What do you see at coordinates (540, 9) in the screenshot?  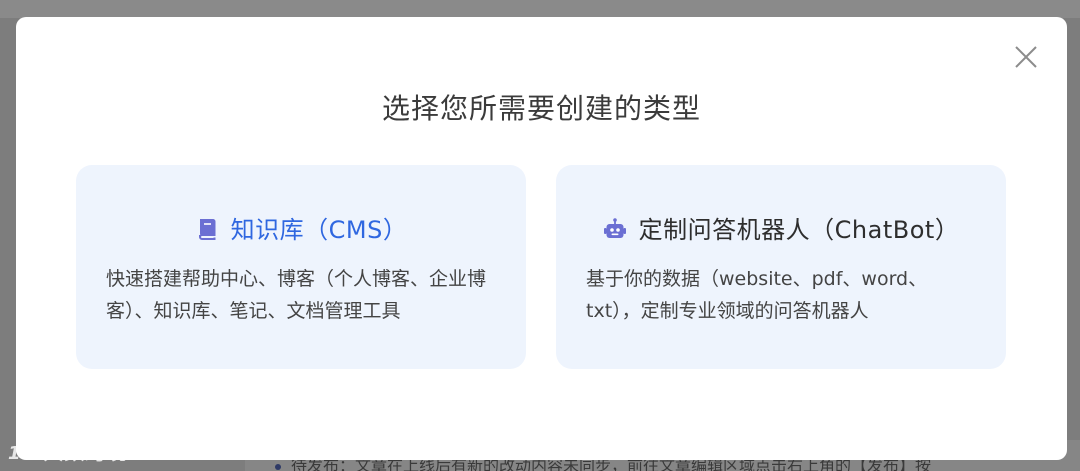 I see `background-header` at bounding box center [540, 9].